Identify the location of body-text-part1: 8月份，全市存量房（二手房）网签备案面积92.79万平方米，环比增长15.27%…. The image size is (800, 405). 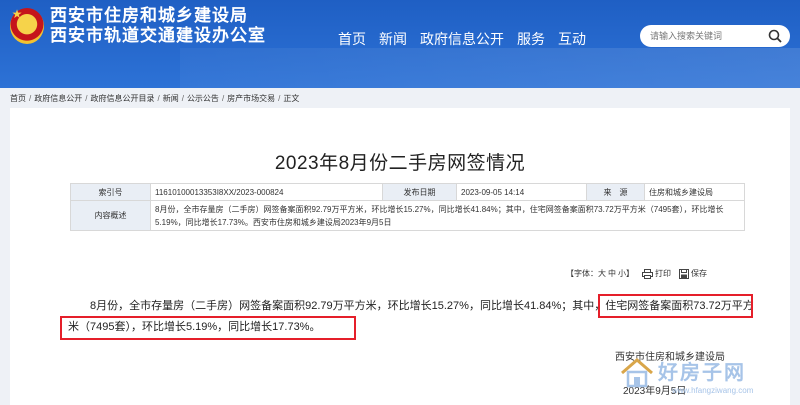
(348, 306).